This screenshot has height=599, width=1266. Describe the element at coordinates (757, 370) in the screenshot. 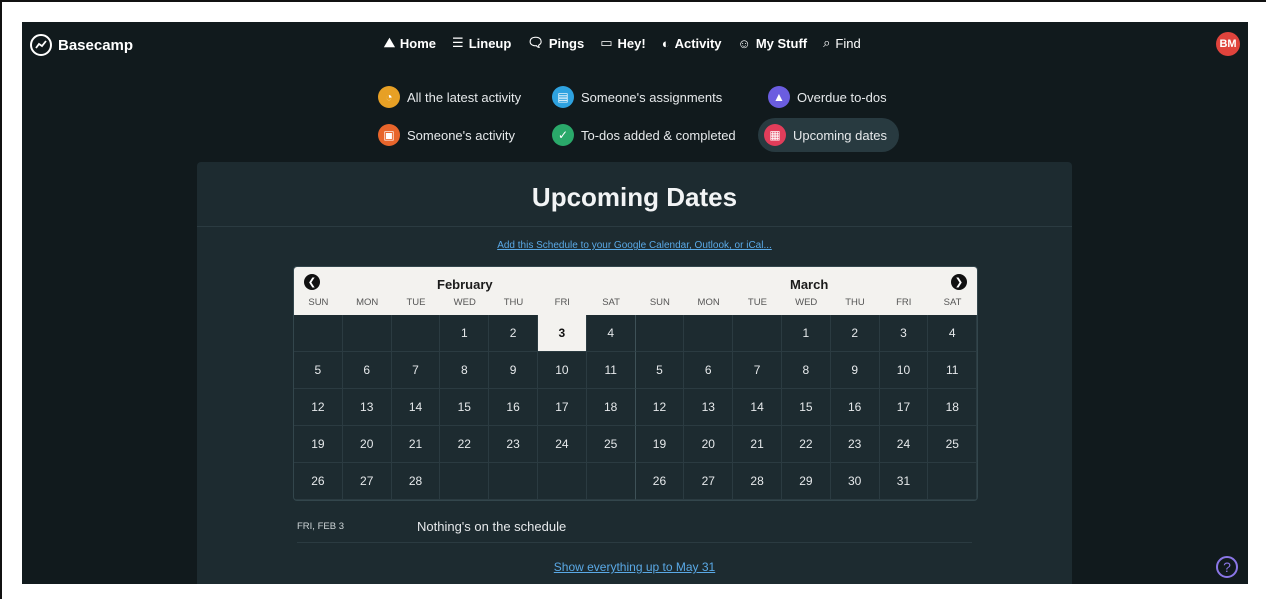

I see `calendar-day-march-7: 7` at that location.